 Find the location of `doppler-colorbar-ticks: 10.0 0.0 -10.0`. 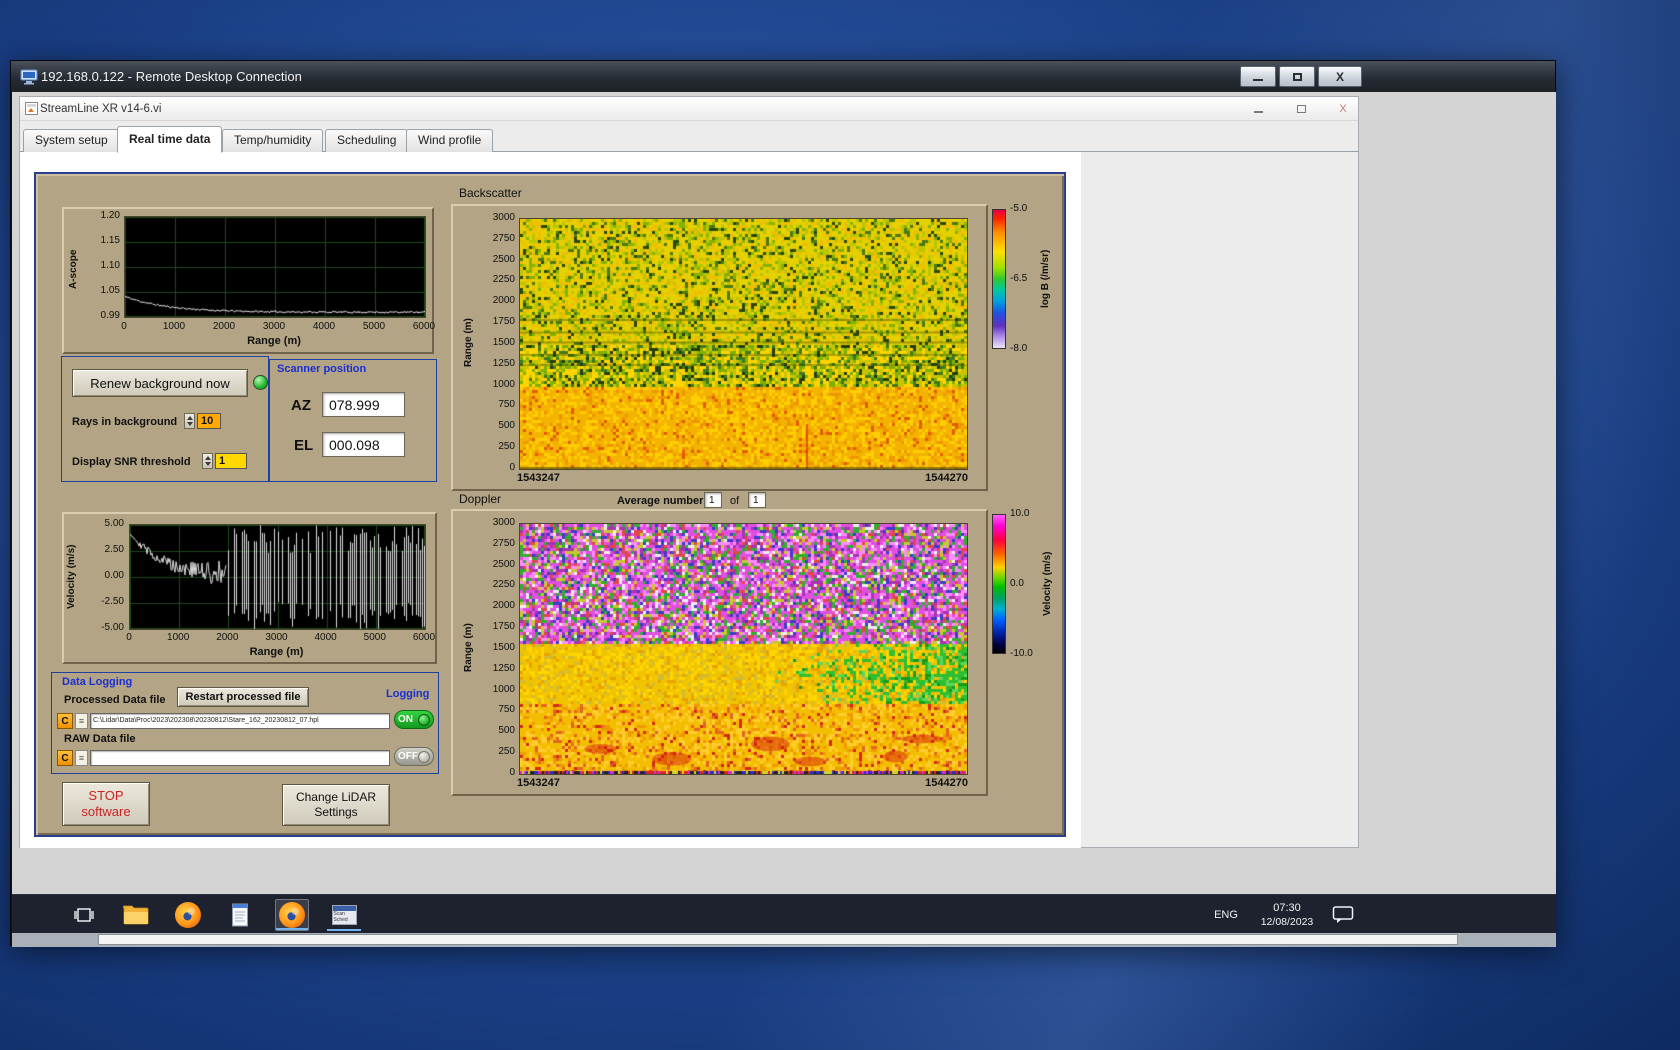

doppler-colorbar-ticks: 10.0 0.0 -10.0 is located at coordinates (1025, 584).